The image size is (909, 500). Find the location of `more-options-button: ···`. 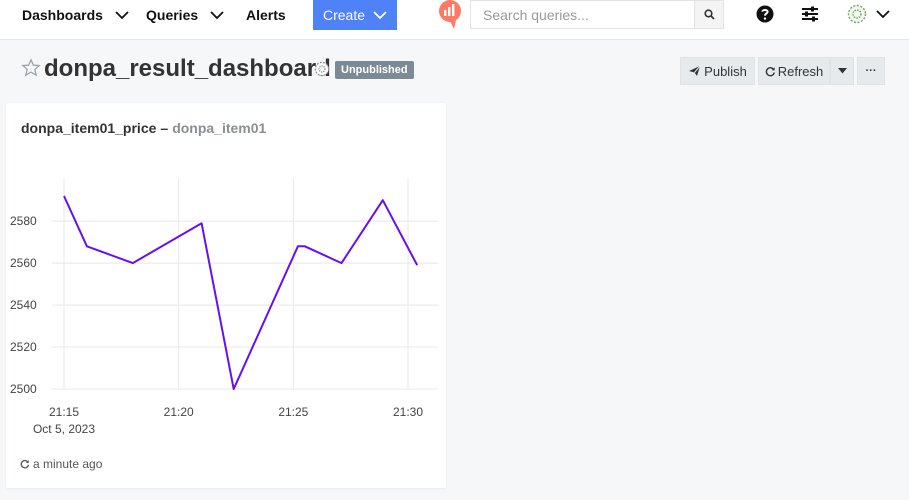

more-options-button: ··· is located at coordinates (871, 71).